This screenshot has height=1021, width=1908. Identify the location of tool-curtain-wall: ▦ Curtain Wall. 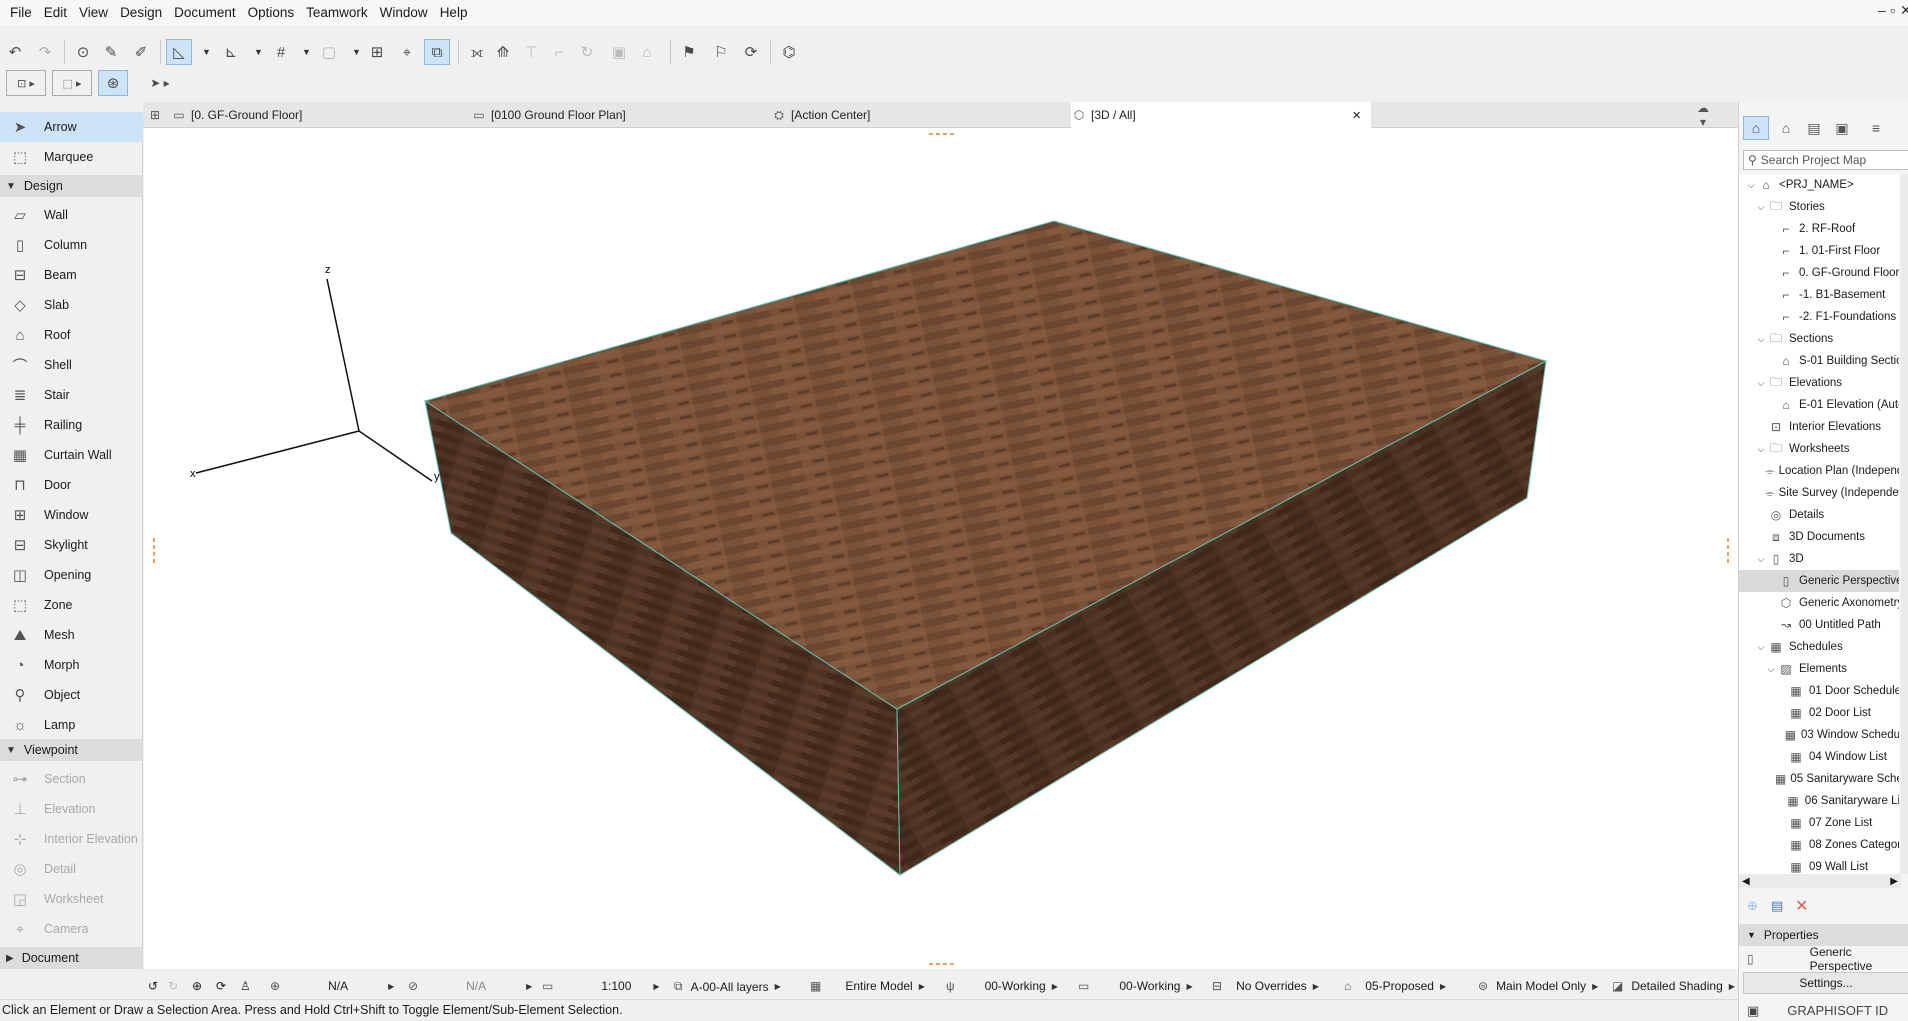
(71, 455).